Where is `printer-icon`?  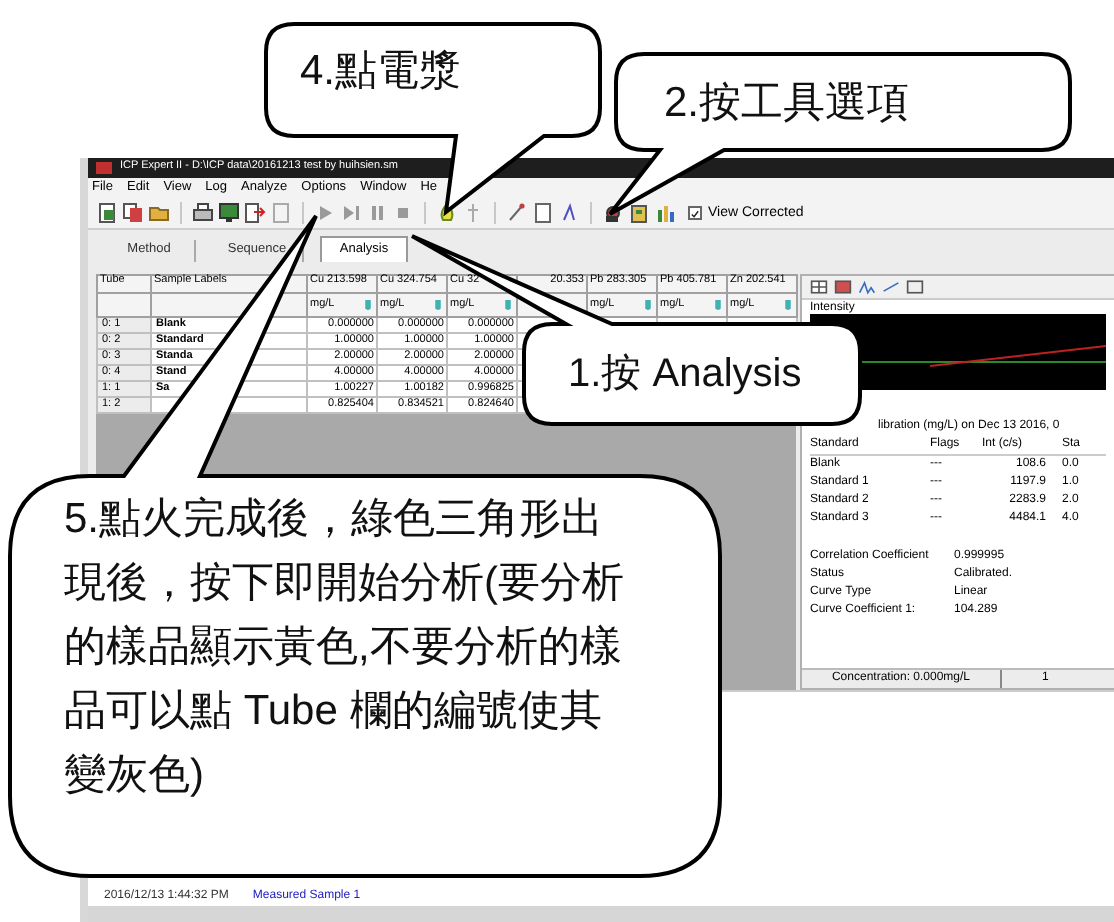
printer-icon is located at coordinates (203, 213).